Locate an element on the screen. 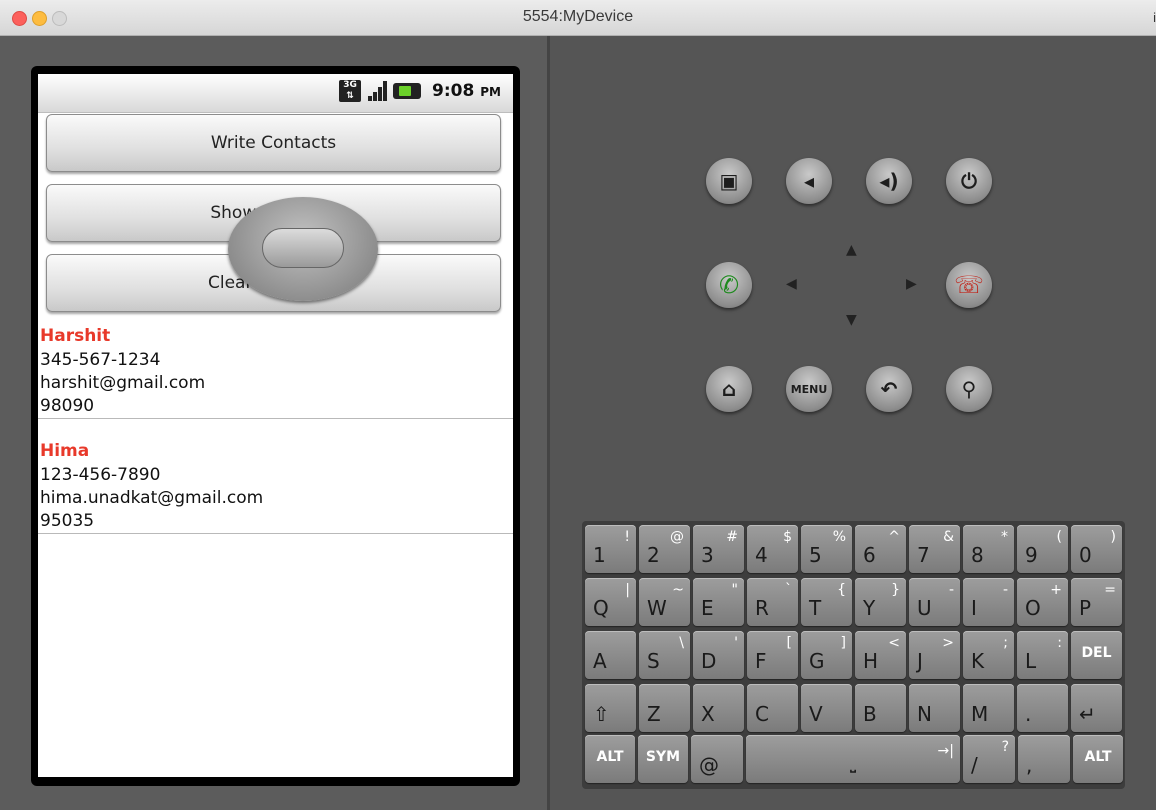 The height and width of the screenshot is (810, 1156). keyboard-key: 1! is located at coordinates (610, 549).